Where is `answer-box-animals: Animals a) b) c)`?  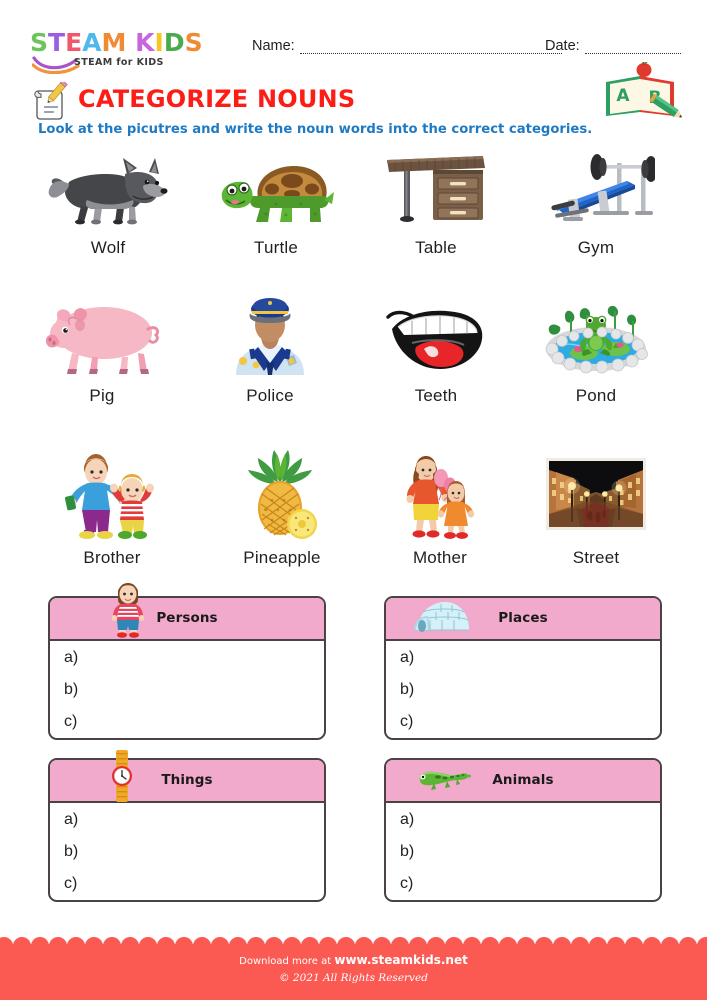 answer-box-animals: Animals a) b) c) is located at coordinates (523, 830).